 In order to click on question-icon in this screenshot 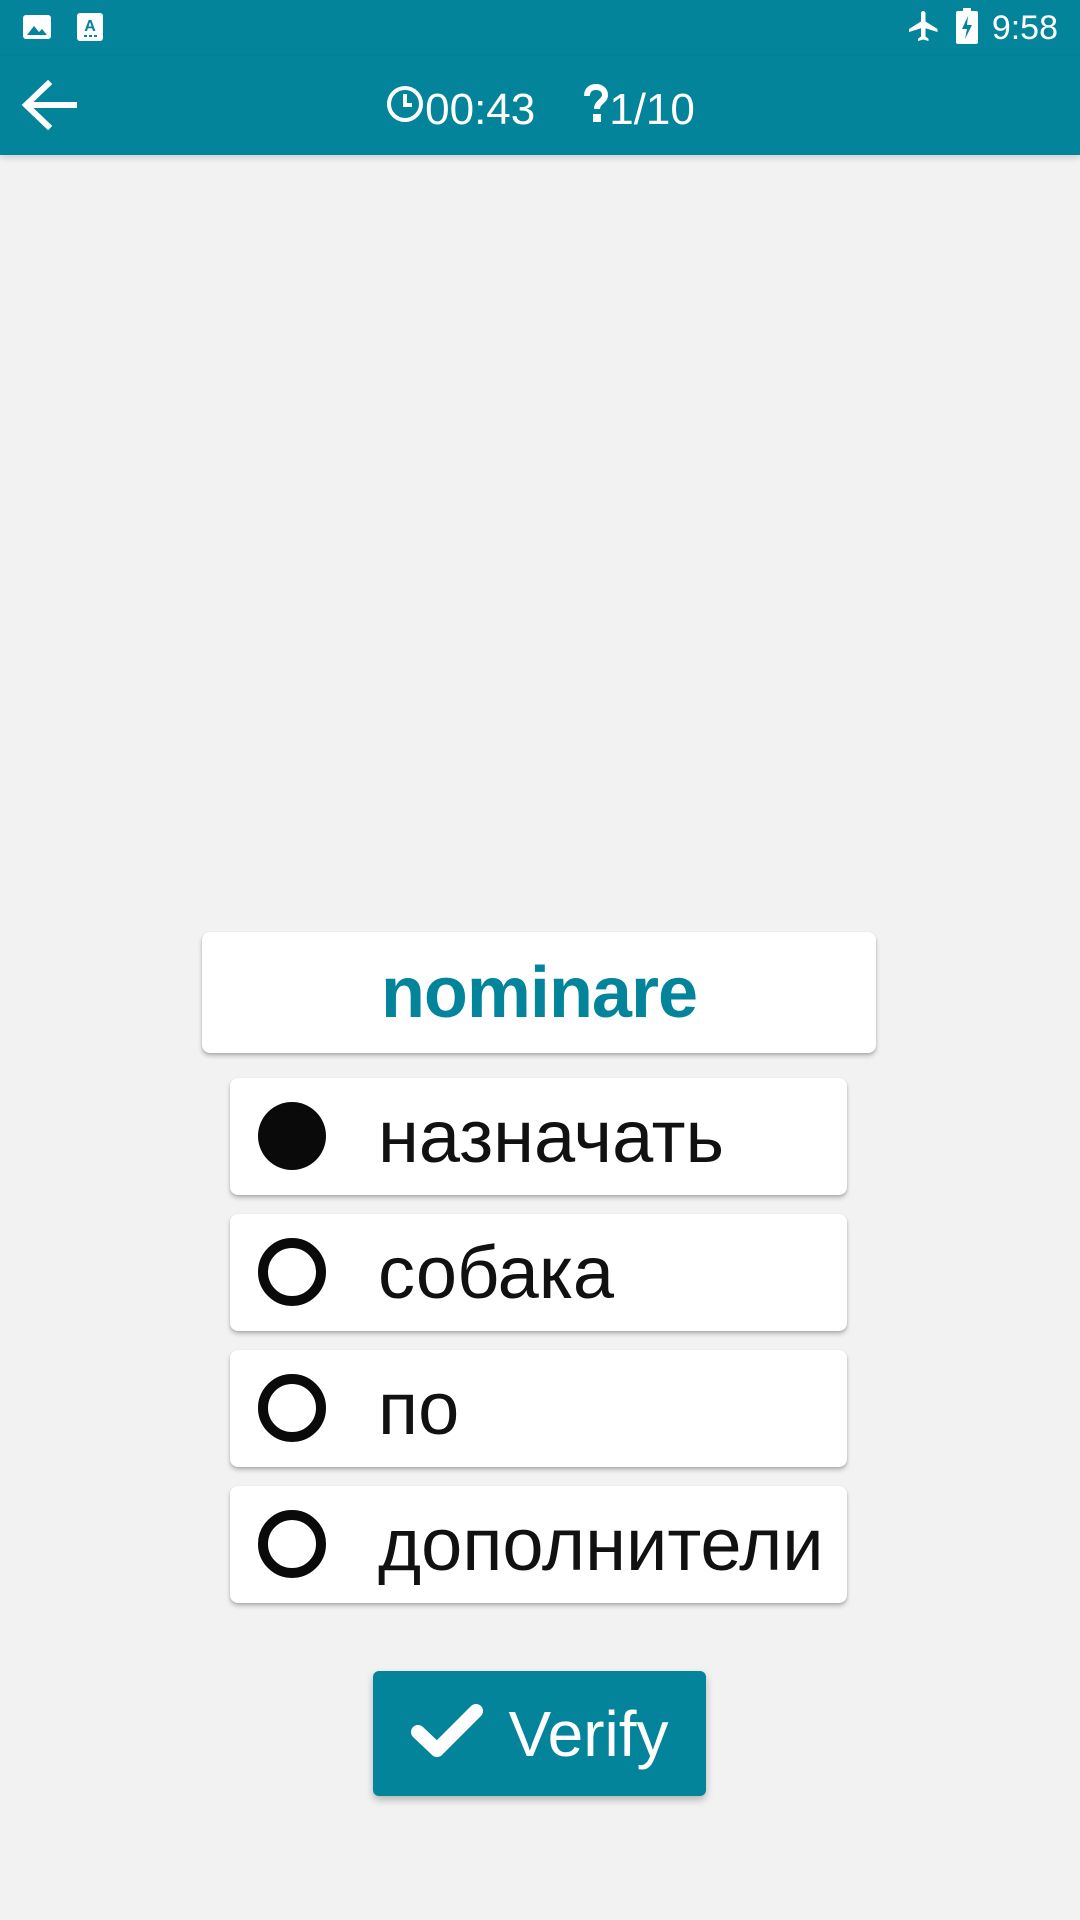, I will do `click(596, 109)`.